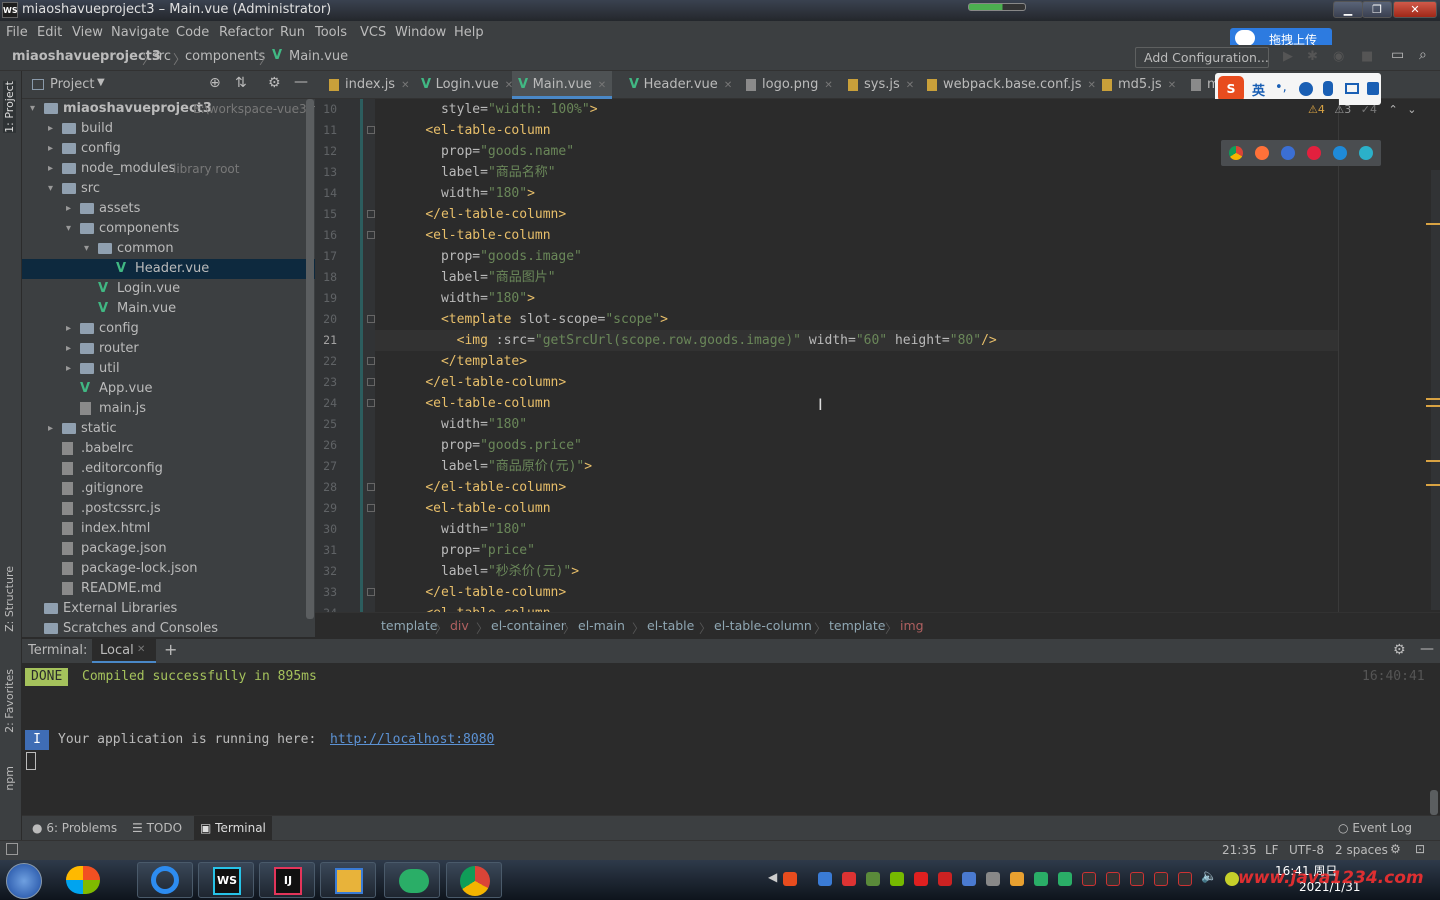  Describe the element at coordinates (168, 549) in the screenshot. I see `tree-item: package.json` at that location.